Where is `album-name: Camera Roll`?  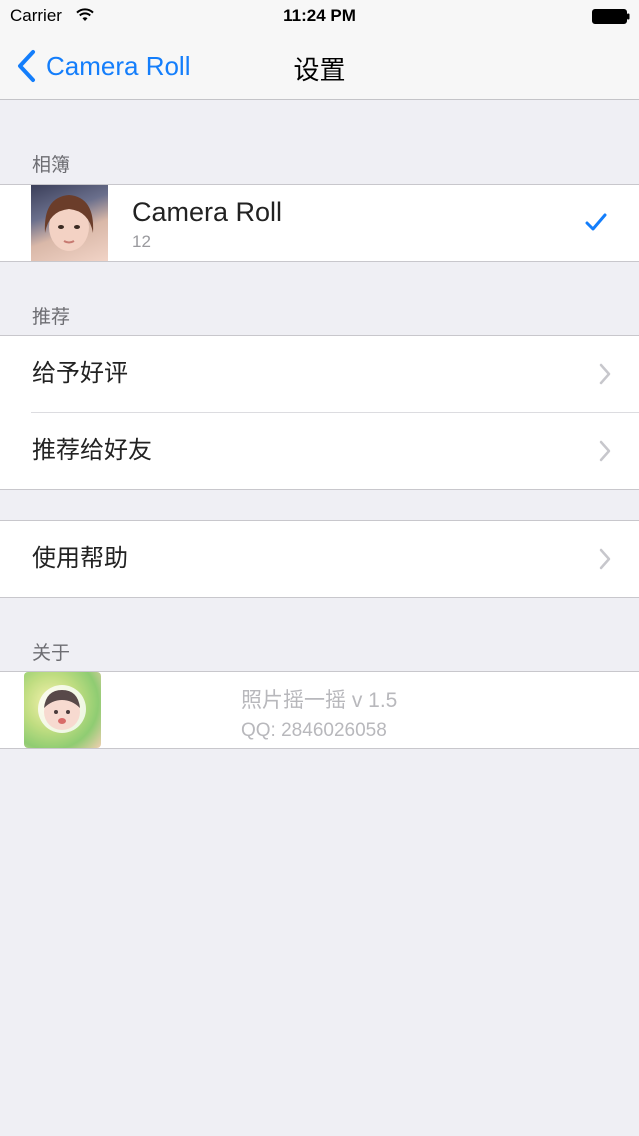
album-name: Camera Roll is located at coordinates (207, 212).